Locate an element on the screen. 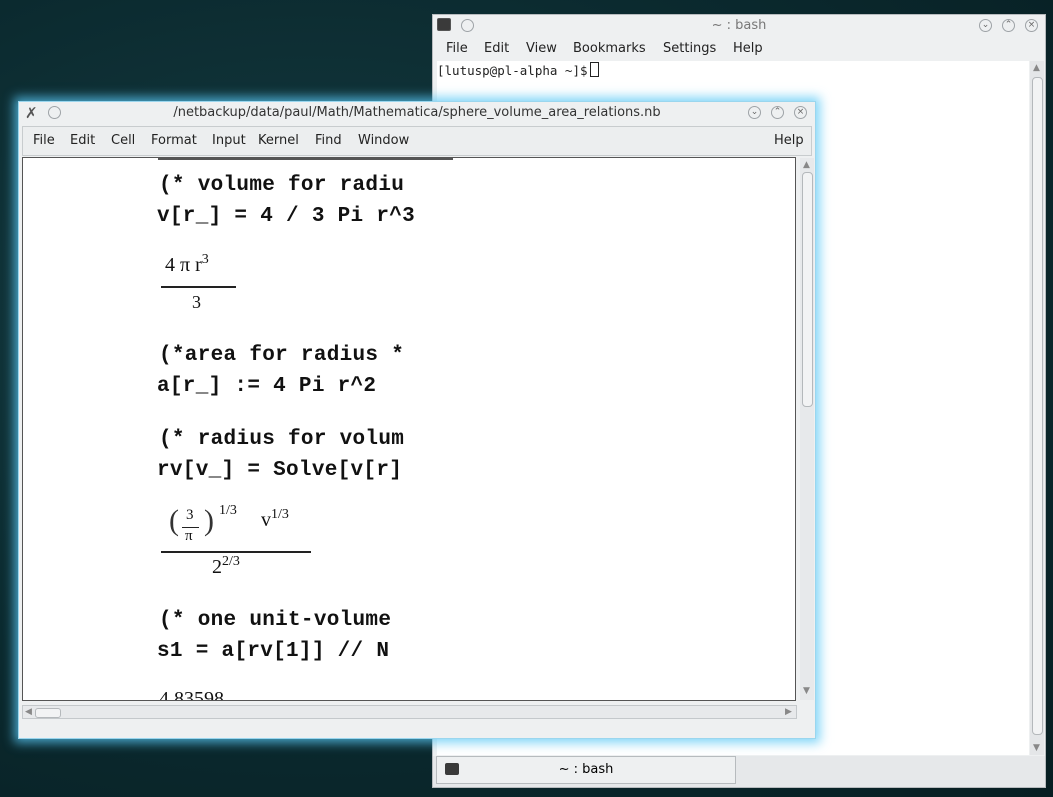 Image resolution: width=1053 pixels, height=797 pixels. konsole-menu-view: View is located at coordinates (541, 48).